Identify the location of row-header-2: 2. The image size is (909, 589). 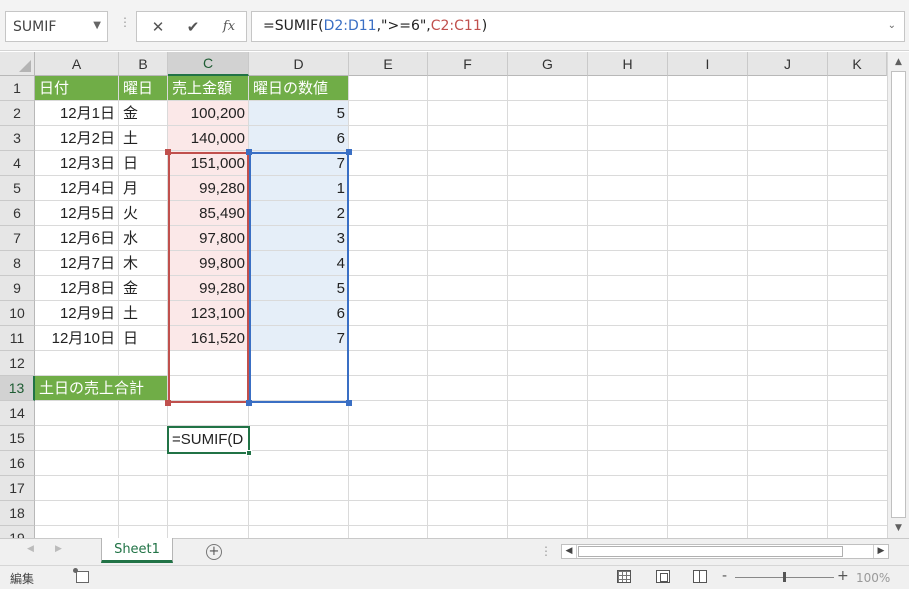
(17, 113).